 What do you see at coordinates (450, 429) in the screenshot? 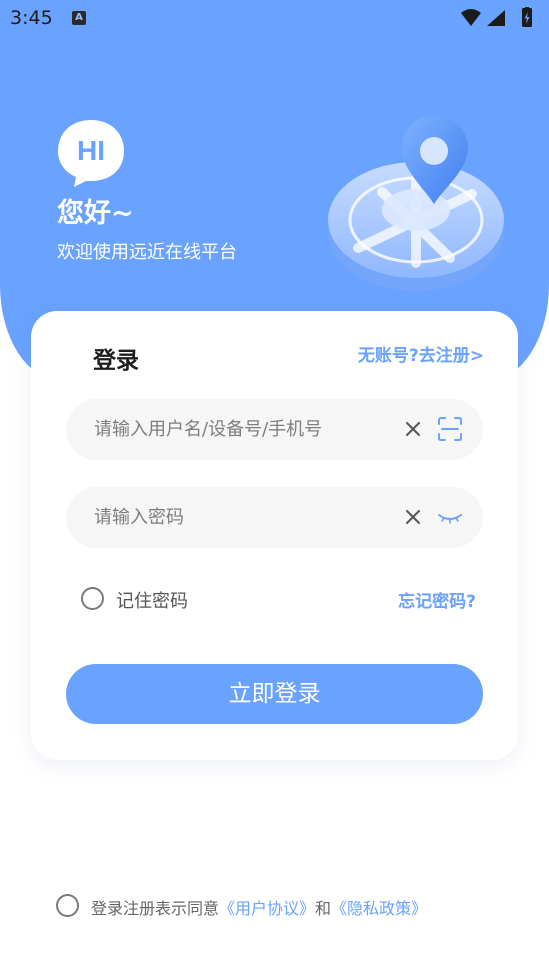
I see `scan-icon` at bounding box center [450, 429].